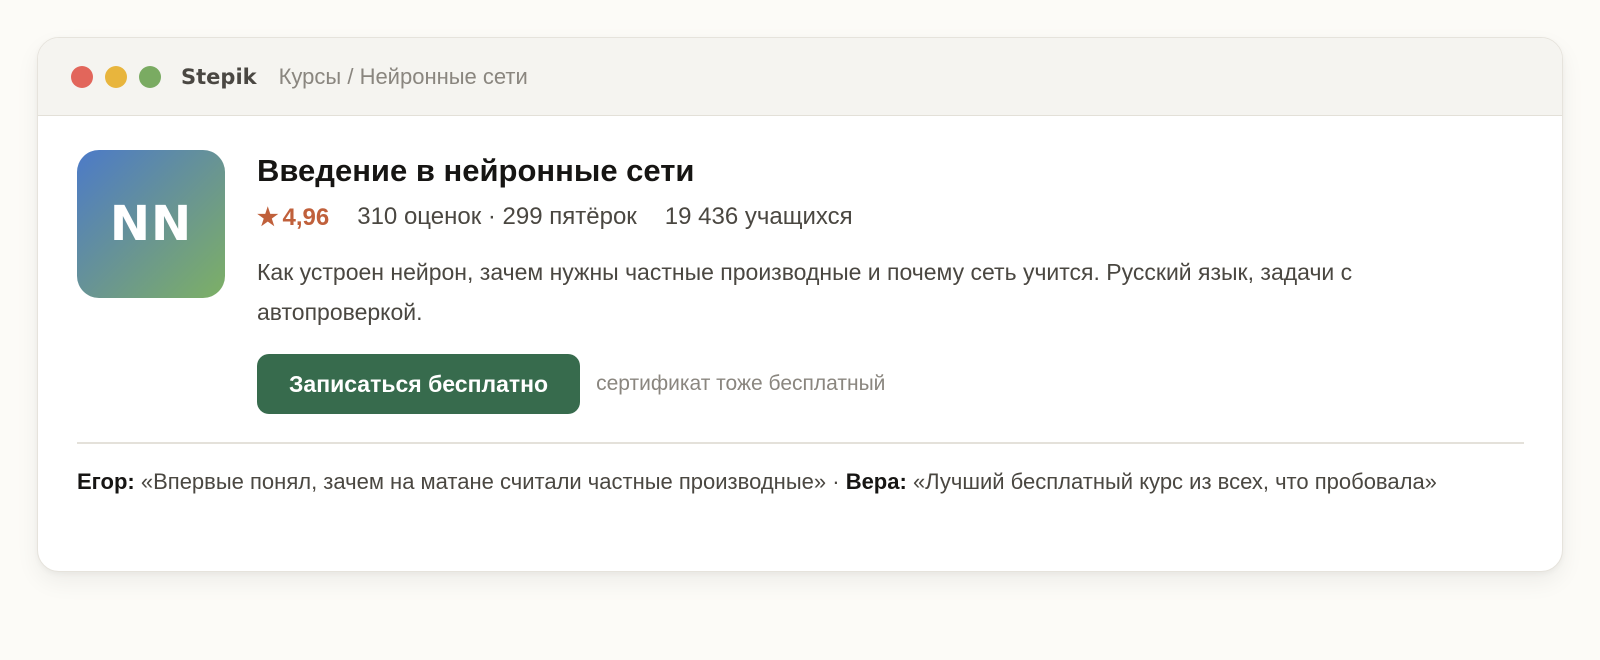 The width and height of the screenshot is (1600, 660). What do you see at coordinates (403, 77) in the screenshot?
I see `breadcrumb: Курсы / Нейронные сети` at bounding box center [403, 77].